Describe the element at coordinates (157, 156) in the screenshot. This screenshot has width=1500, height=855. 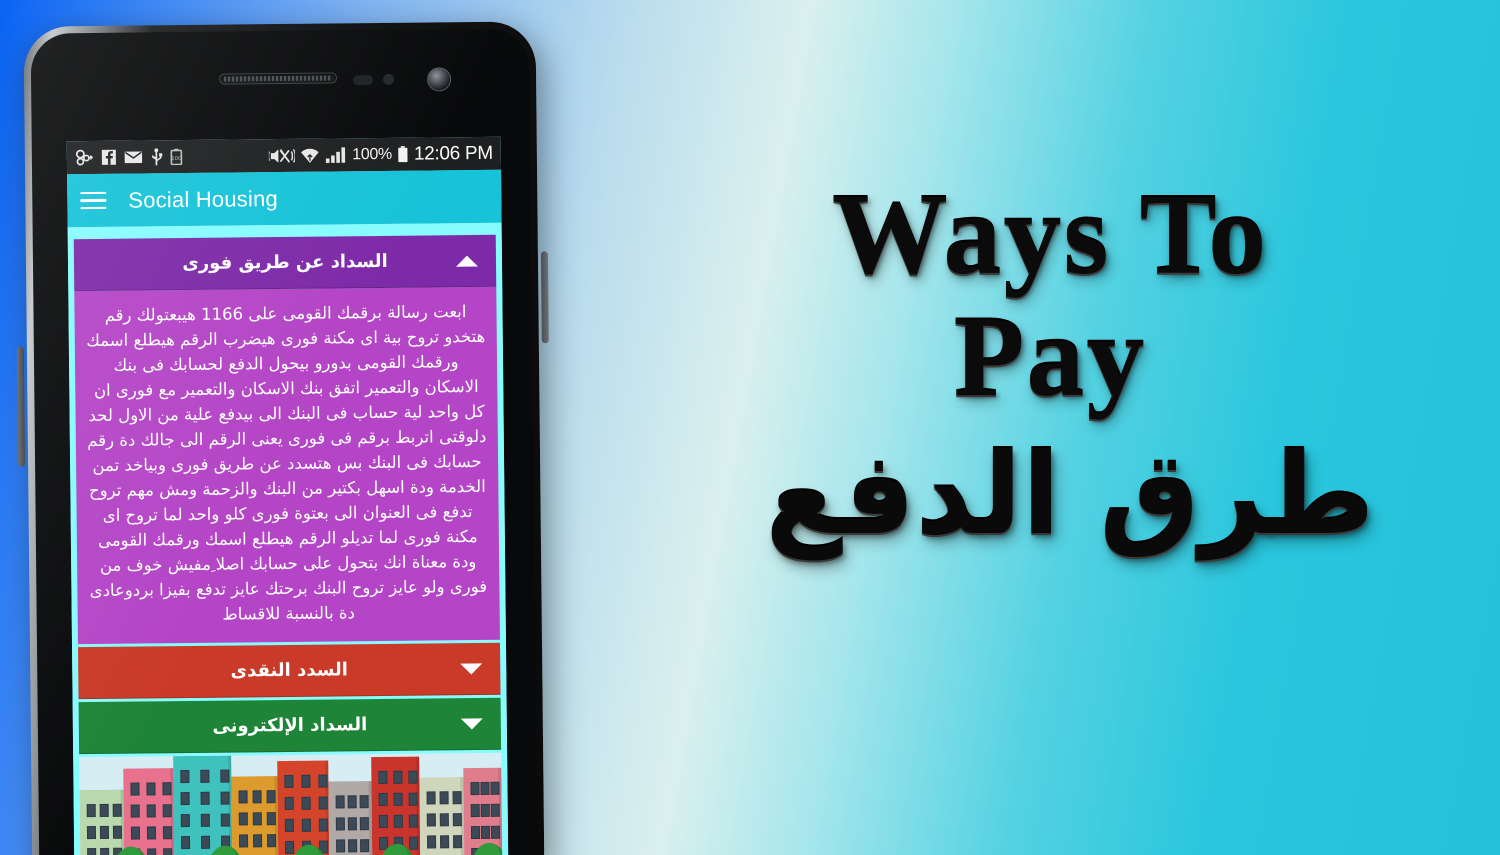
I see `usb-icon` at that location.